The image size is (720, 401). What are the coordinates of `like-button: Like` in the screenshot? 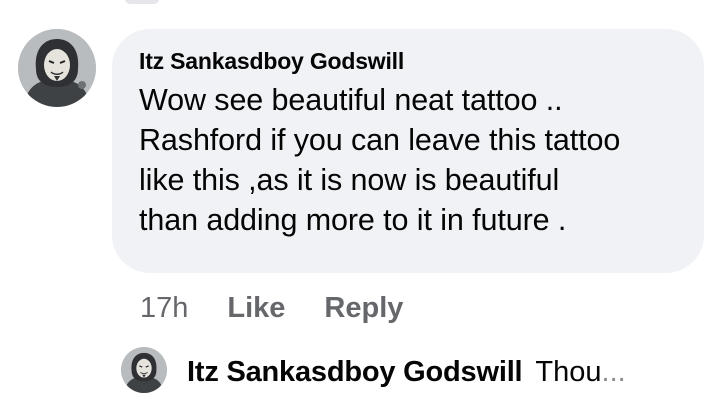 It's located at (256, 308).